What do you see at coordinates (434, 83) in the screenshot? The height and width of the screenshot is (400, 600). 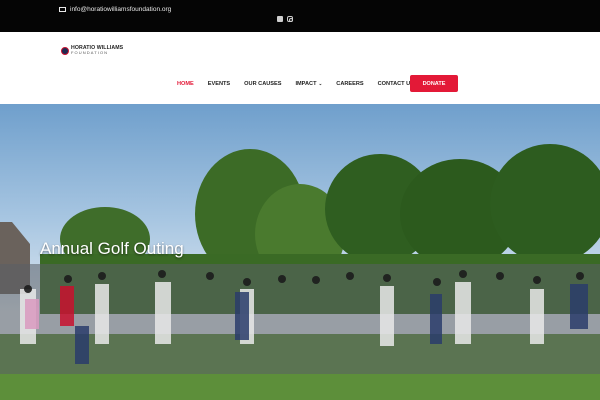 I see `donate-button: DONATE` at bounding box center [434, 83].